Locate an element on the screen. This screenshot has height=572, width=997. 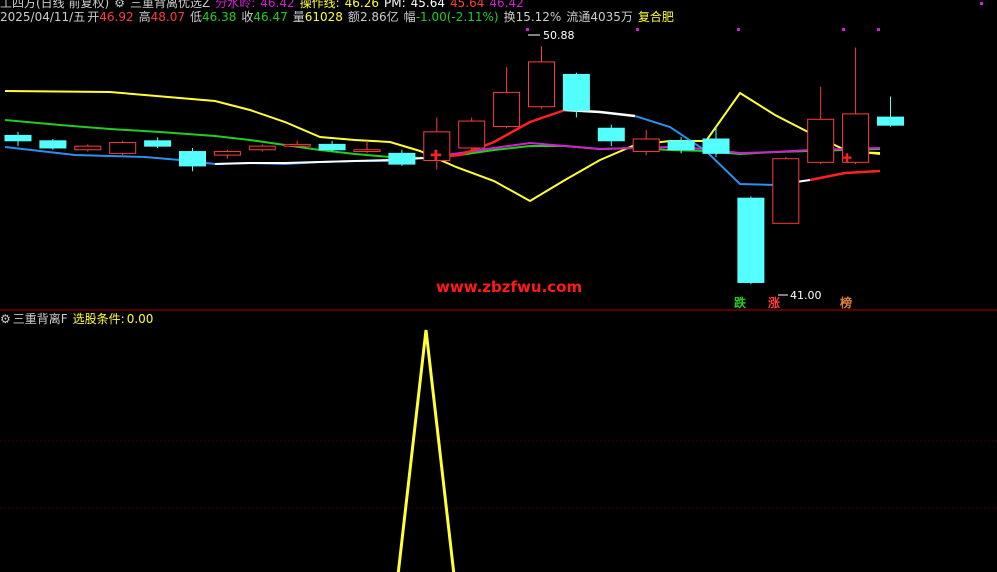
buy-arrow-icon-2: ✚ is located at coordinates (847, 158).